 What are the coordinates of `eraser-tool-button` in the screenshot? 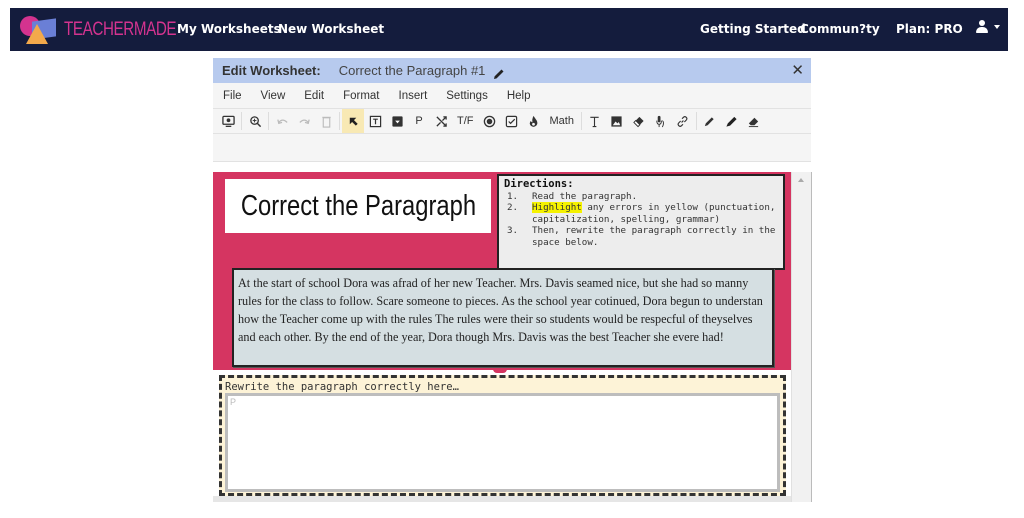 It's located at (639, 121).